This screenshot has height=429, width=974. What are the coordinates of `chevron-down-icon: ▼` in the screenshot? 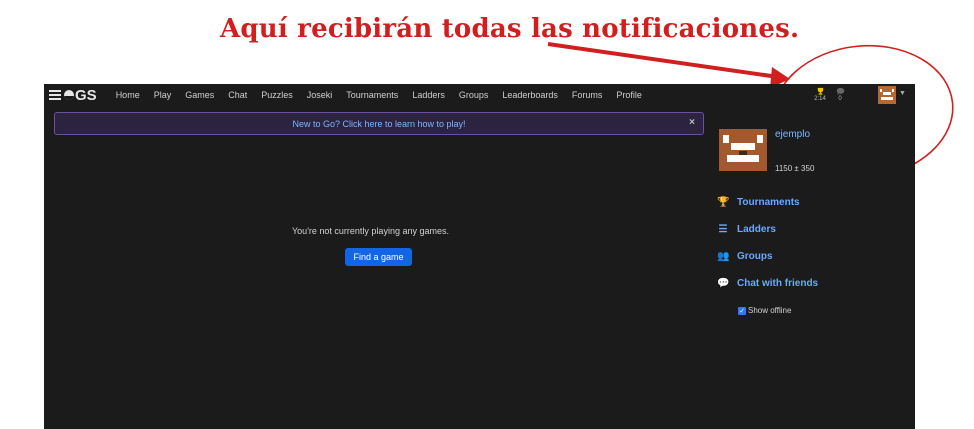 It's located at (902, 93).